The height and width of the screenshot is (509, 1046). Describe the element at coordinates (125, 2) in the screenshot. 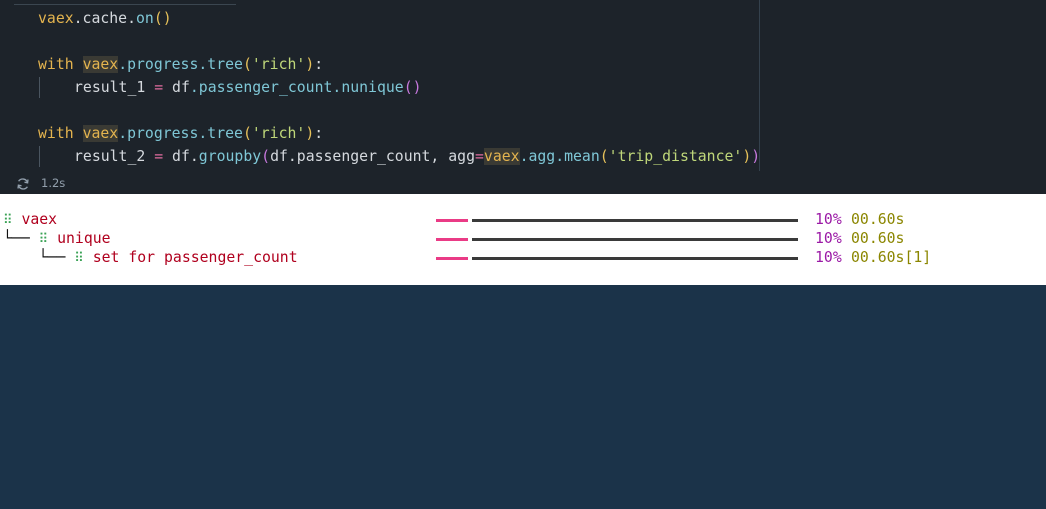

I see `cell-top-edge` at that location.